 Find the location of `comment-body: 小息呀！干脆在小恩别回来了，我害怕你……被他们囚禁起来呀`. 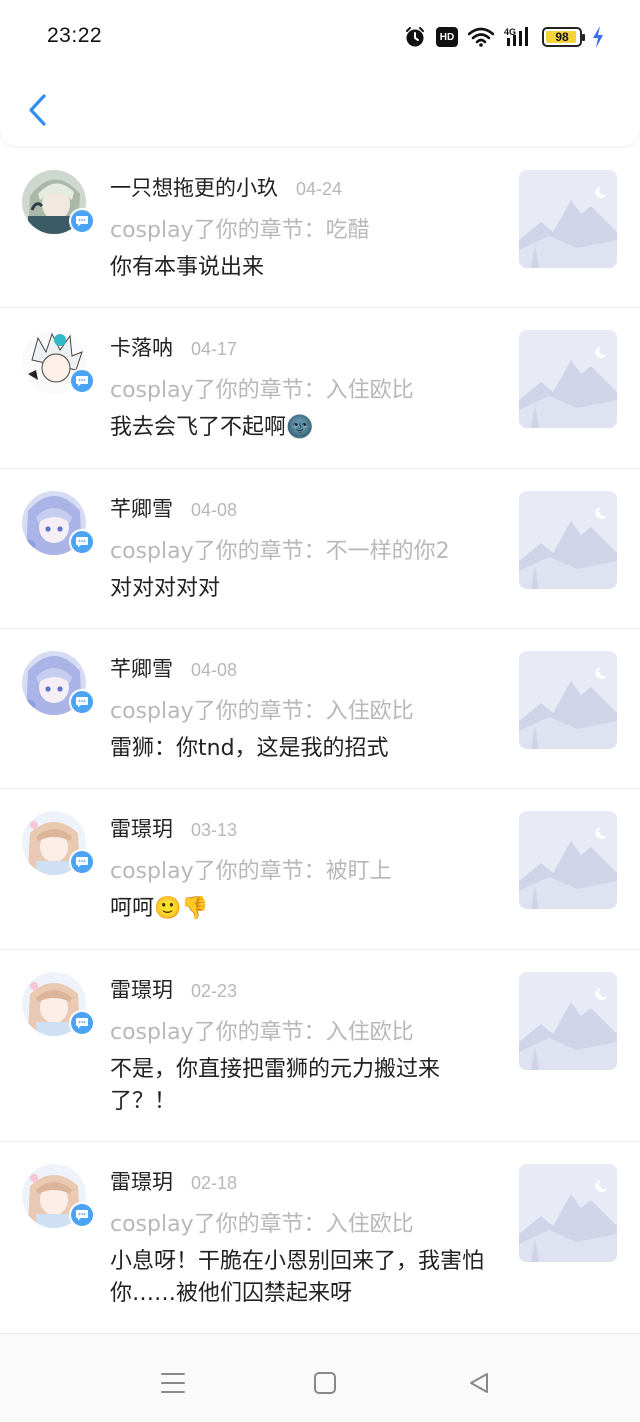

comment-body: 小息呀！干脆在小恩别回来了，我害怕你……被他们囚禁起来呀 is located at coordinates (297, 1277).